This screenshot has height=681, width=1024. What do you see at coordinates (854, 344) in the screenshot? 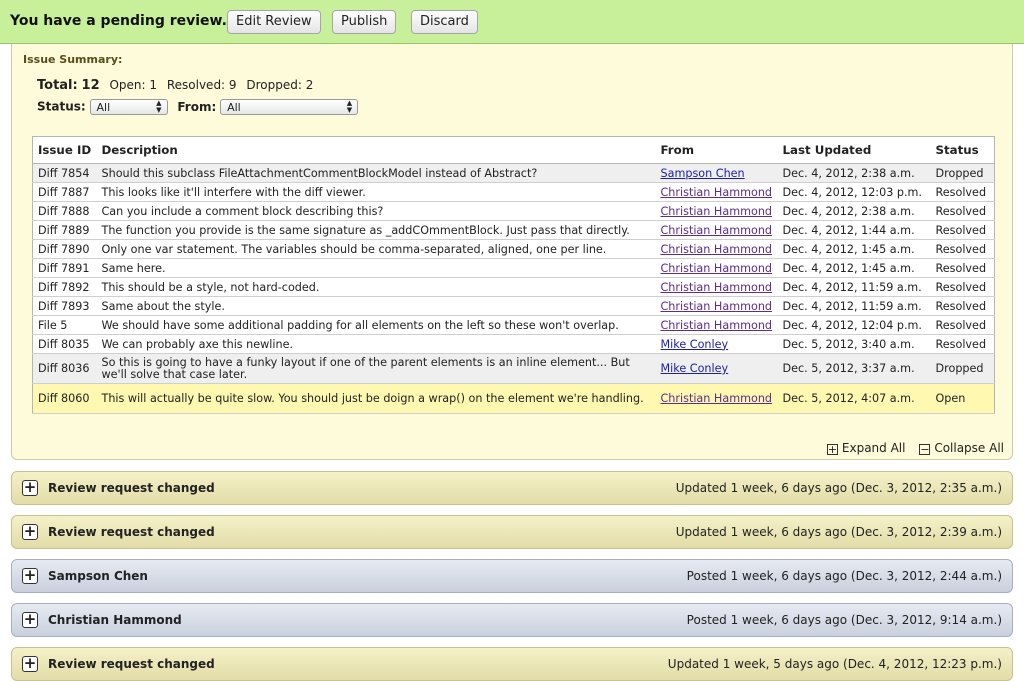
I see `issue-last-updated: Dec. 5, 2012, 3:40 a.m.` at bounding box center [854, 344].